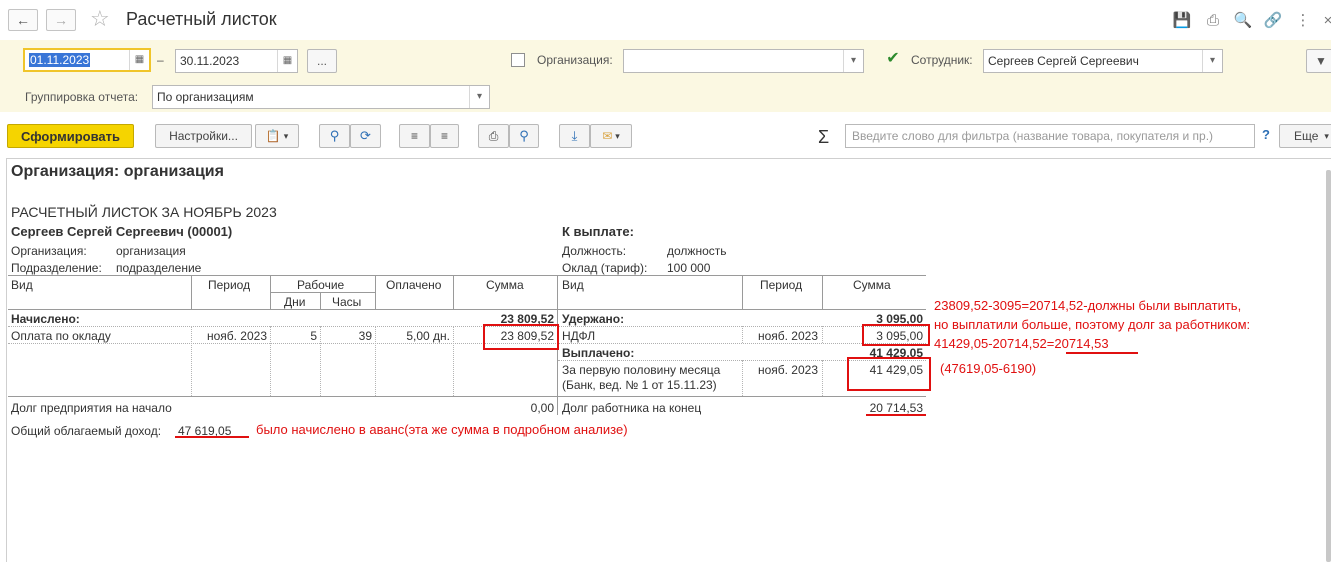  What do you see at coordinates (236, 61) in the screenshot?
I see `date-to-field: 30.11.2023 ▦` at bounding box center [236, 61].